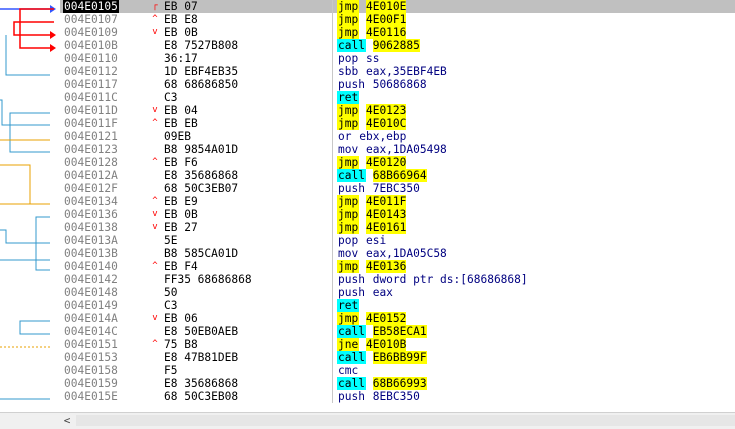 This screenshot has width=735, height=429. Describe the element at coordinates (91, 162) in the screenshot. I see `address: 004E0128` at that location.